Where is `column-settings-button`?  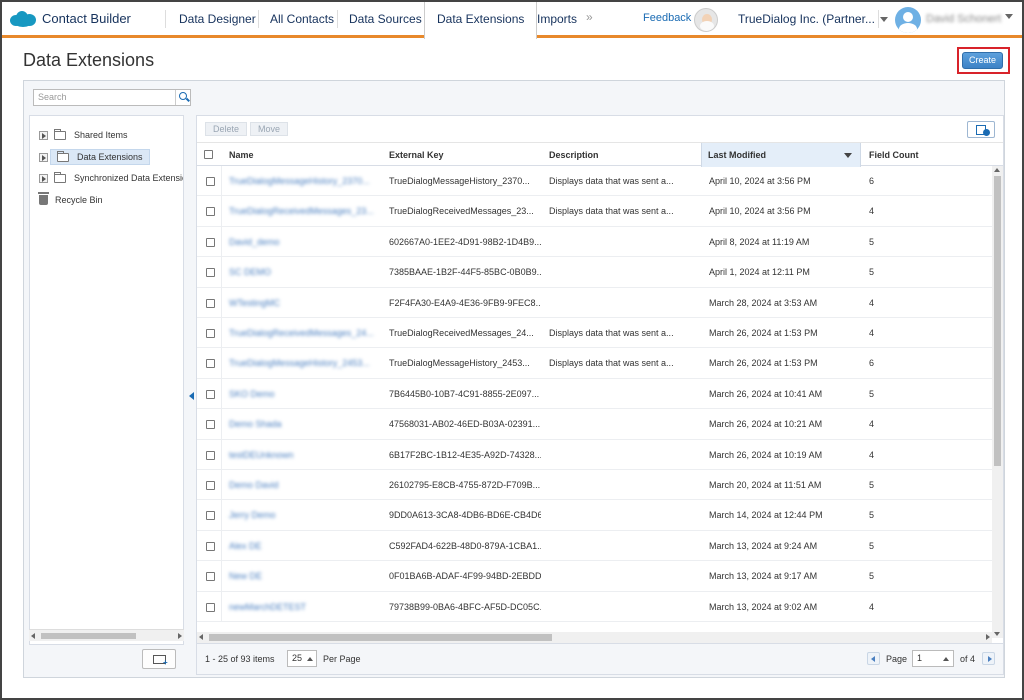
column-settings-button is located at coordinates (981, 129).